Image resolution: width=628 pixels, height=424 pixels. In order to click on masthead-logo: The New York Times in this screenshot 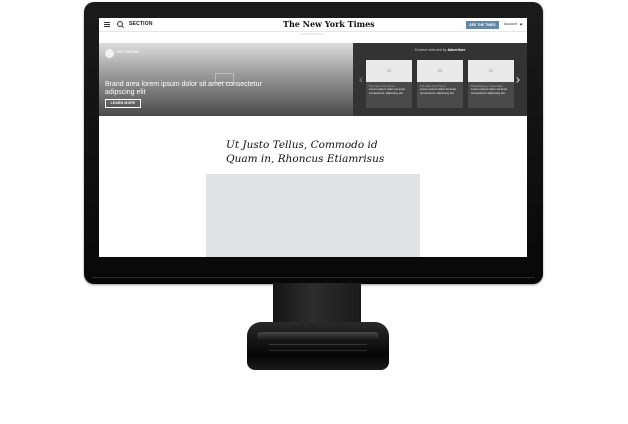, I will do `click(329, 24)`.